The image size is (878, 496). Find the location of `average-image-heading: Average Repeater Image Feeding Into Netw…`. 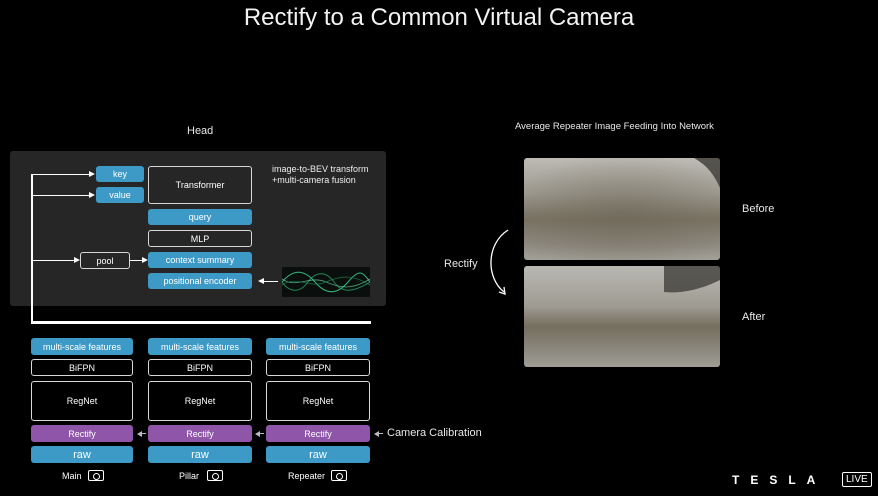

average-image-heading: Average Repeater Image Feeding Into Netw… is located at coordinates (614, 126).